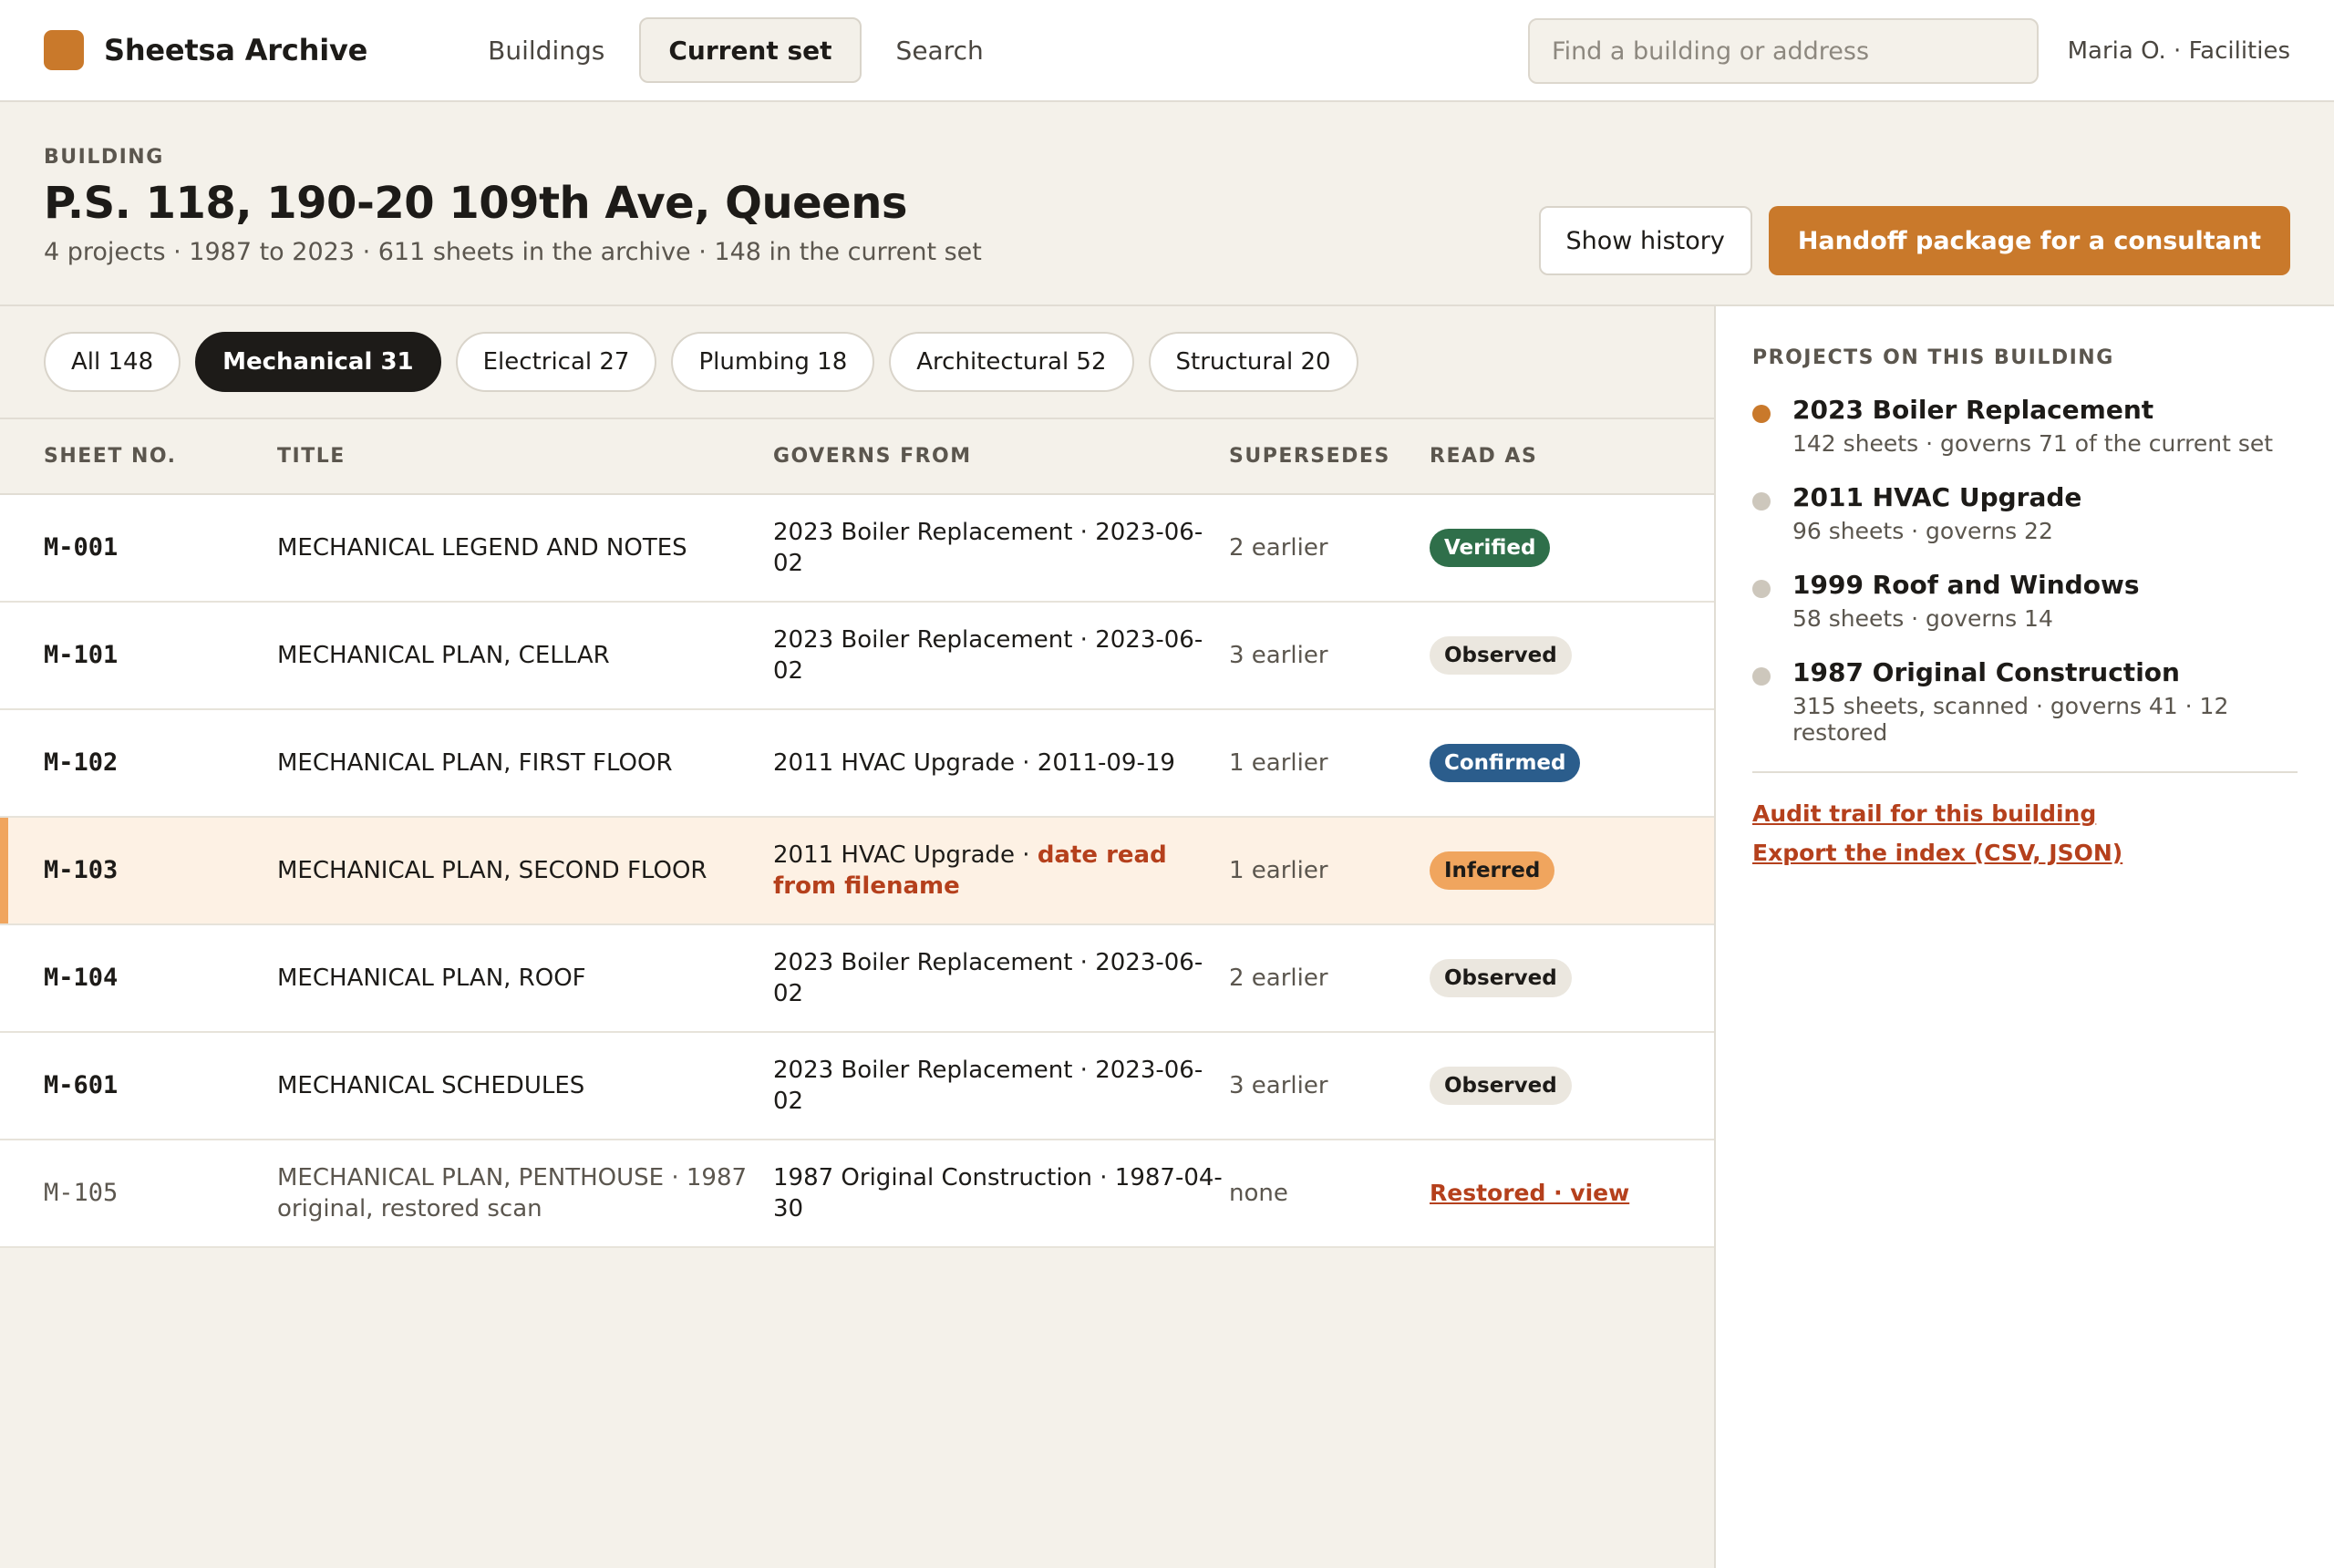  I want to click on col-read-as: READ AS, so click(1572, 456).